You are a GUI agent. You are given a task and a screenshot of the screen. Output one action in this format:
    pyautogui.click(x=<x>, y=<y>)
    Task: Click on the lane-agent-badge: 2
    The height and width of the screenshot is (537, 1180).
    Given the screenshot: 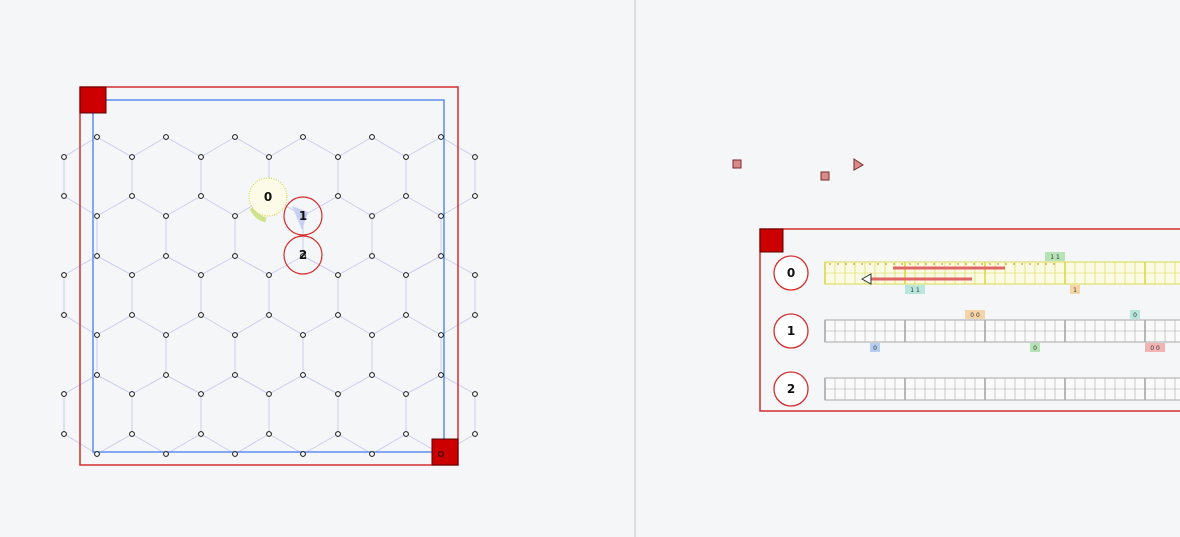 What is the action you would take?
    pyautogui.click(x=791, y=389)
    